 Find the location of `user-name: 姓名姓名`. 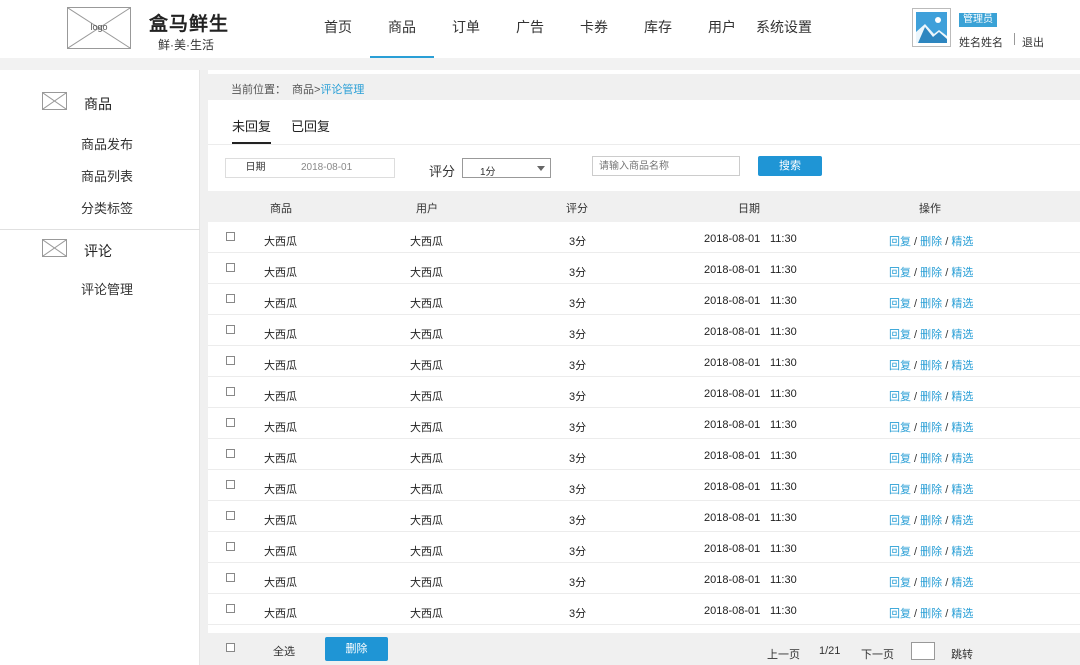

user-name: 姓名姓名 is located at coordinates (981, 42).